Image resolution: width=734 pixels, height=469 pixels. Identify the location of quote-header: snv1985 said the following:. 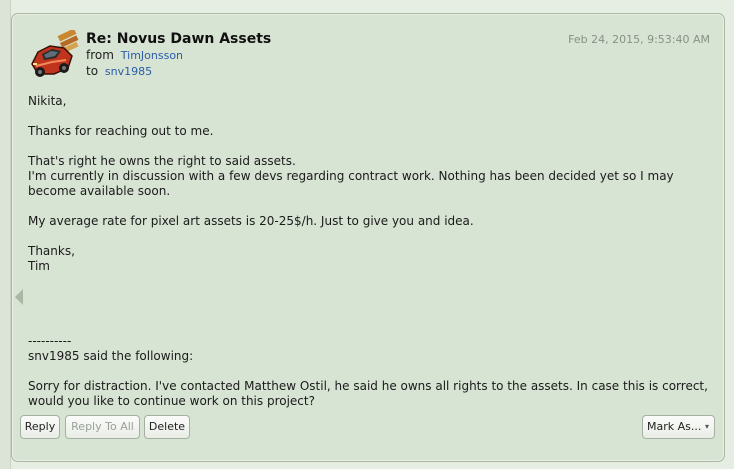
(111, 356).